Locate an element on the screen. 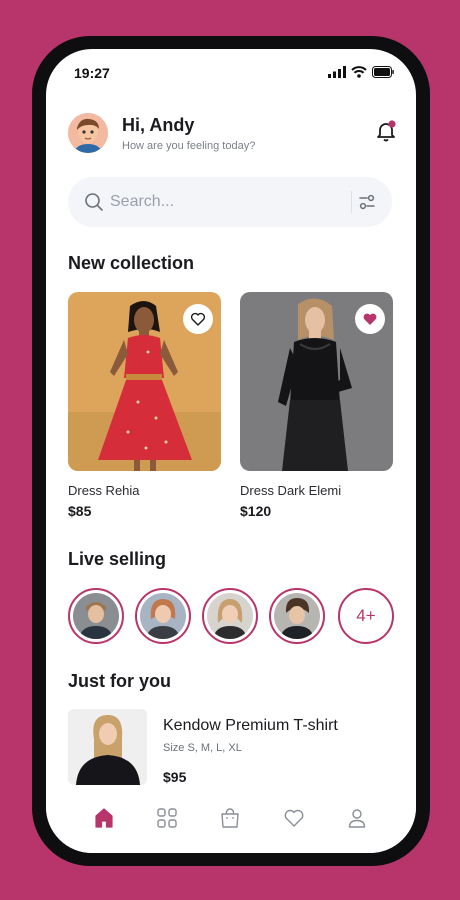  greeting-header: Hi, Andy How are you feeling today? is located at coordinates (233, 134).